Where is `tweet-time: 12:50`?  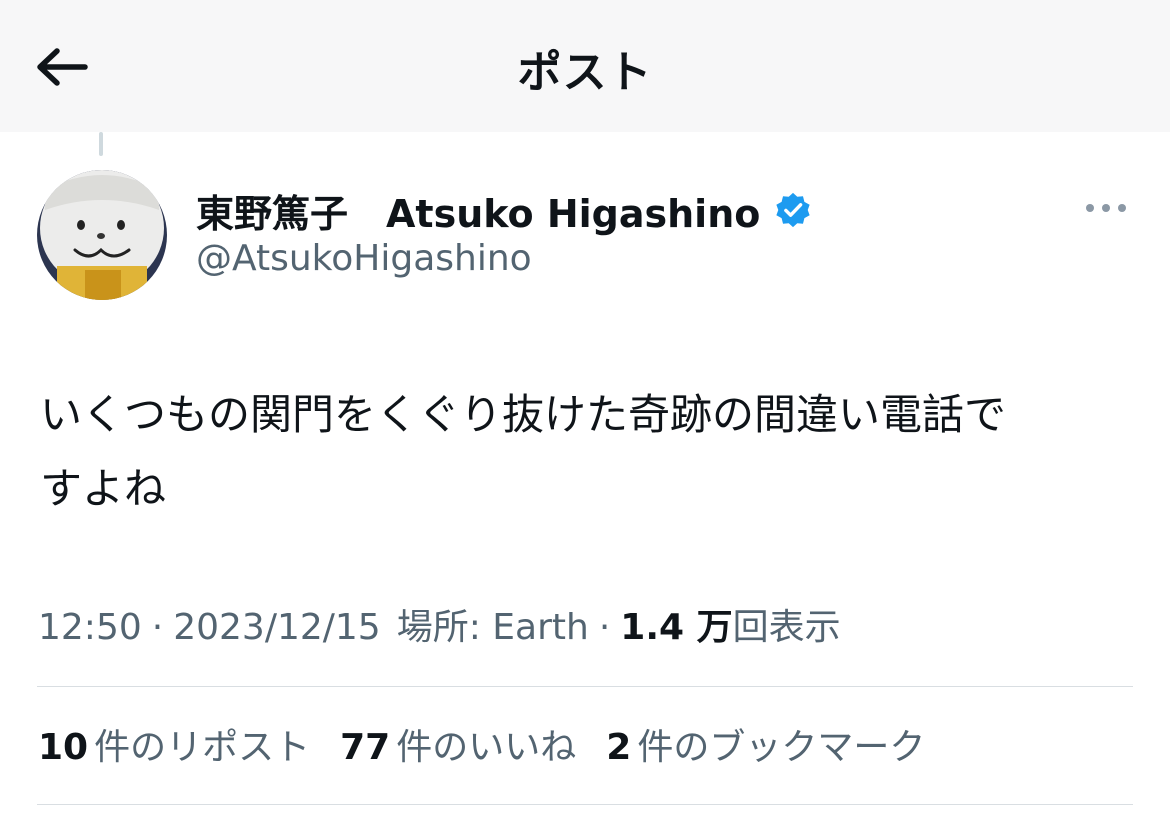
tweet-time: 12:50 is located at coordinates (90, 627).